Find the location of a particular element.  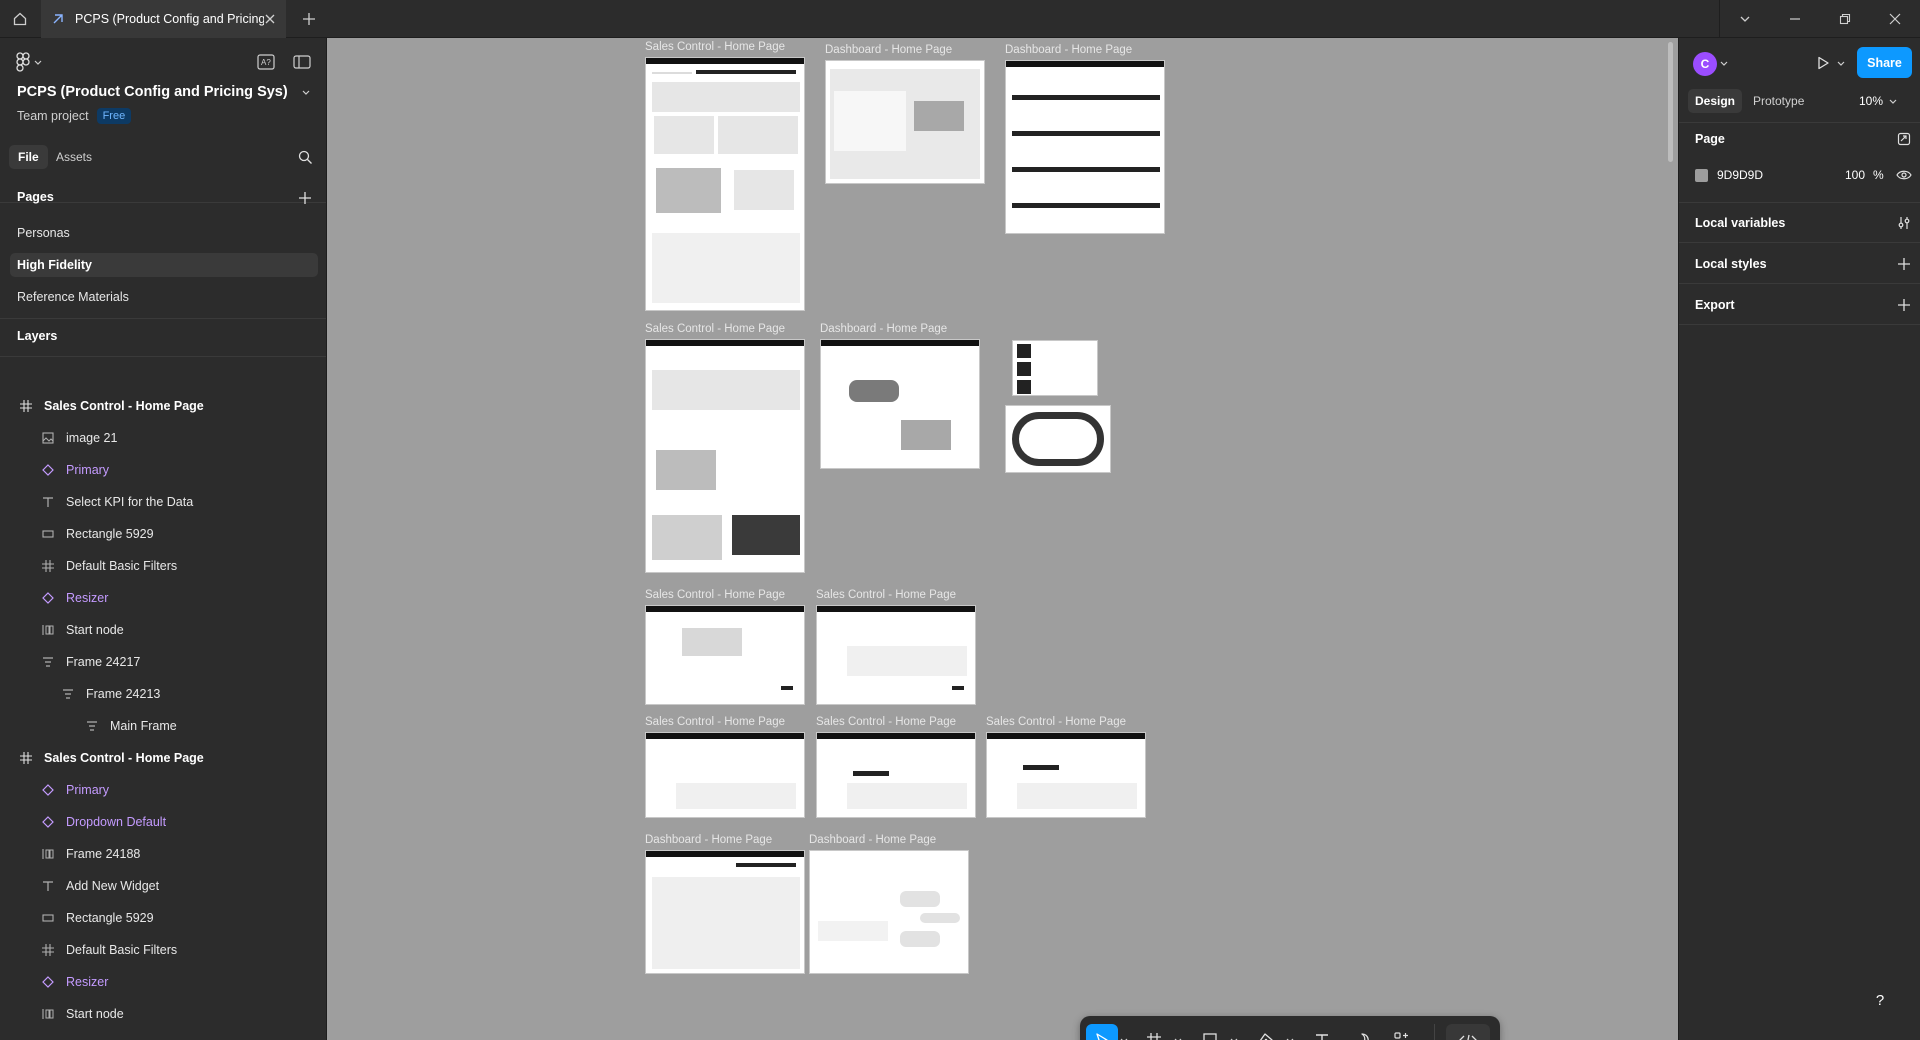

close-tab-icon is located at coordinates (270, 19).